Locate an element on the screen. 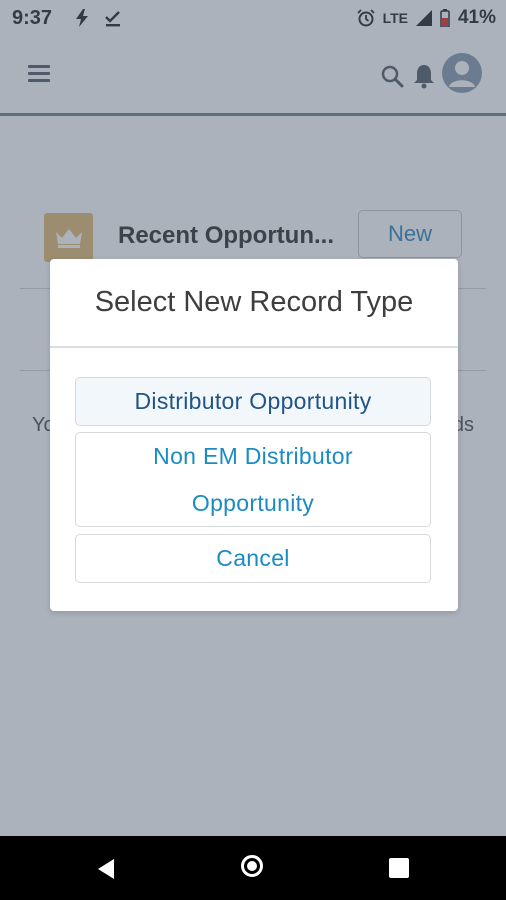 The width and height of the screenshot is (506, 900). back-icon is located at coordinates (106, 869).